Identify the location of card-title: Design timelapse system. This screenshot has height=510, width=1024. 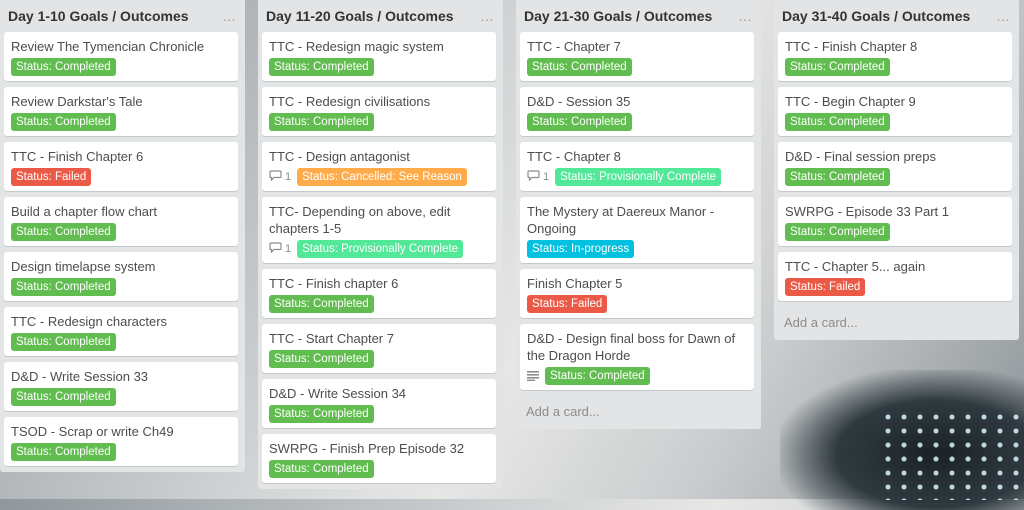
(83, 266).